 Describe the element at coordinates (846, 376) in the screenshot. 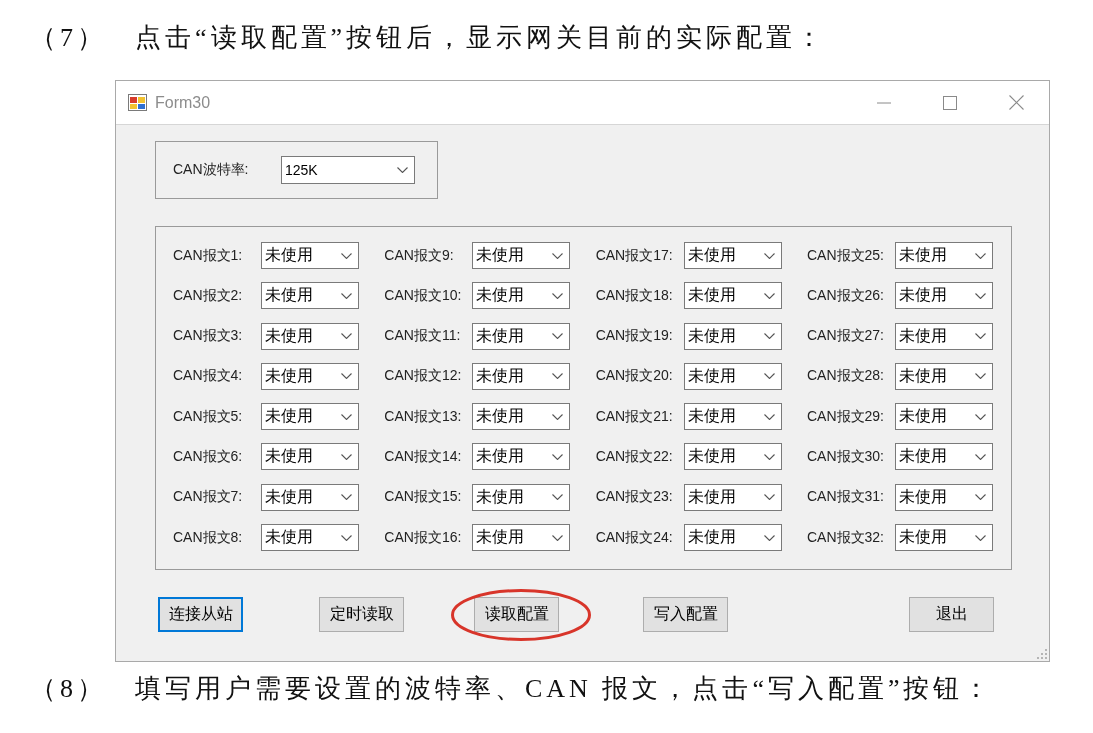

I see `message-label: CAN报文28:` at that location.